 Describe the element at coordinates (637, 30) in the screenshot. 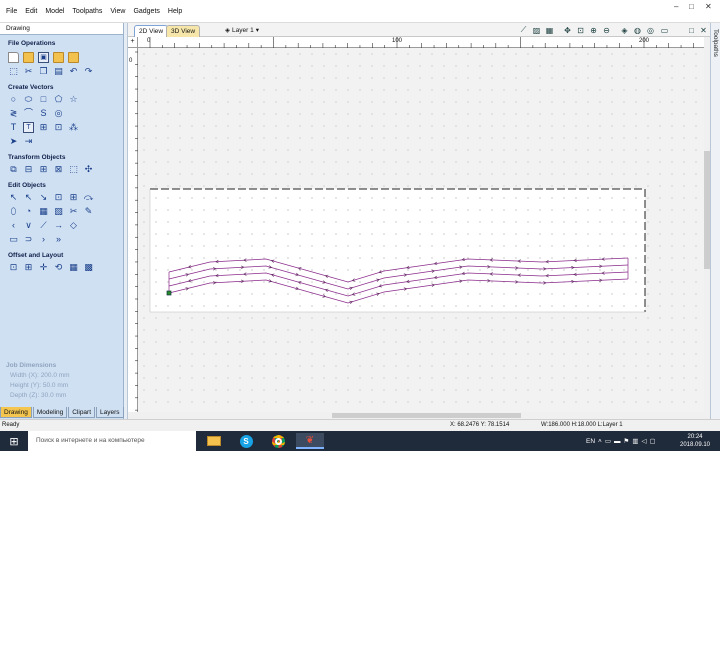

I see `measure-icon: ◍` at that location.